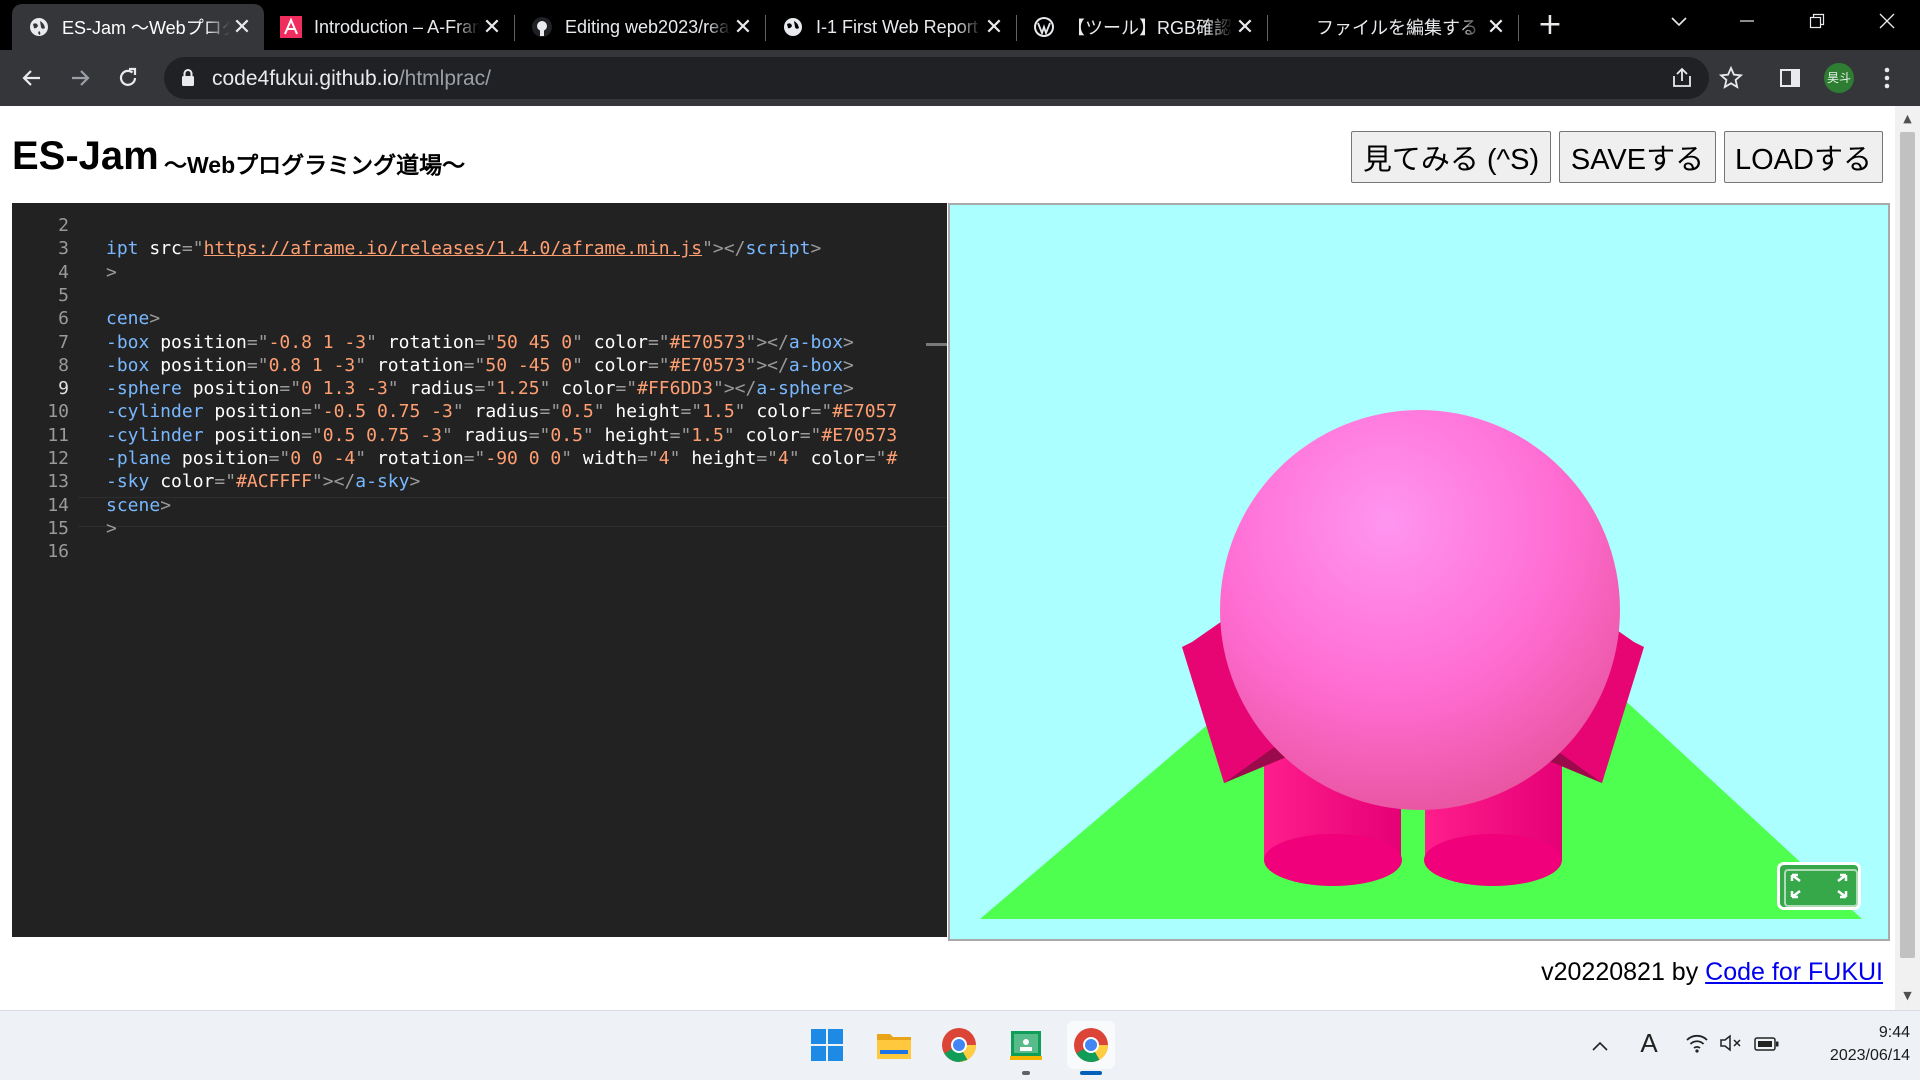 This screenshot has height=1080, width=1920. I want to click on address-bar: code4fukui.github.io/htmlprac/, so click(936, 78).